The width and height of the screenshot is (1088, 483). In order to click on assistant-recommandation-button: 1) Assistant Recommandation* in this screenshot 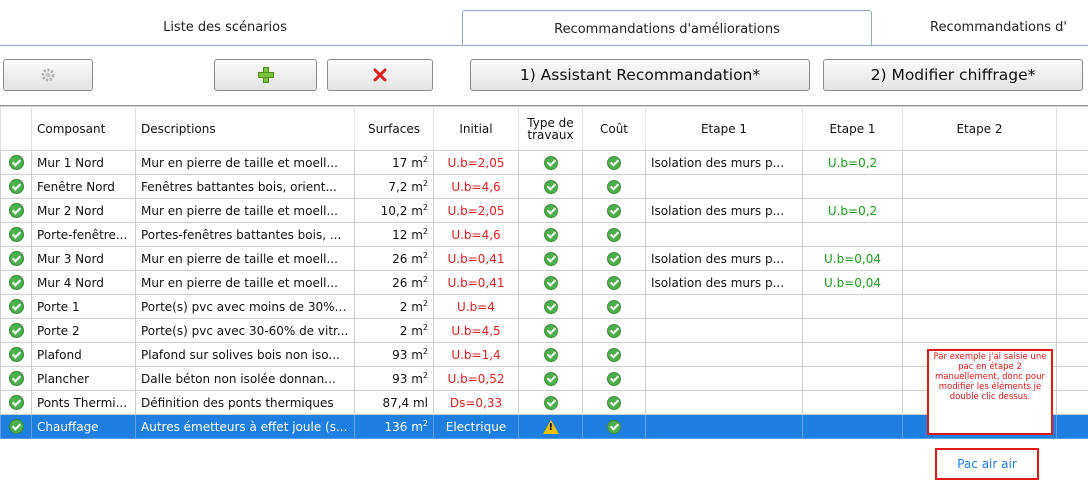, I will do `click(640, 75)`.